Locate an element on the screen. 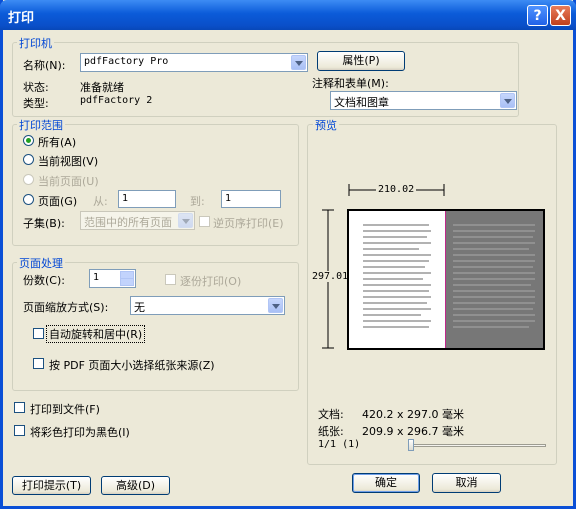 The width and height of the screenshot is (576, 509). page-preview-thumbnail is located at coordinates (446, 279).